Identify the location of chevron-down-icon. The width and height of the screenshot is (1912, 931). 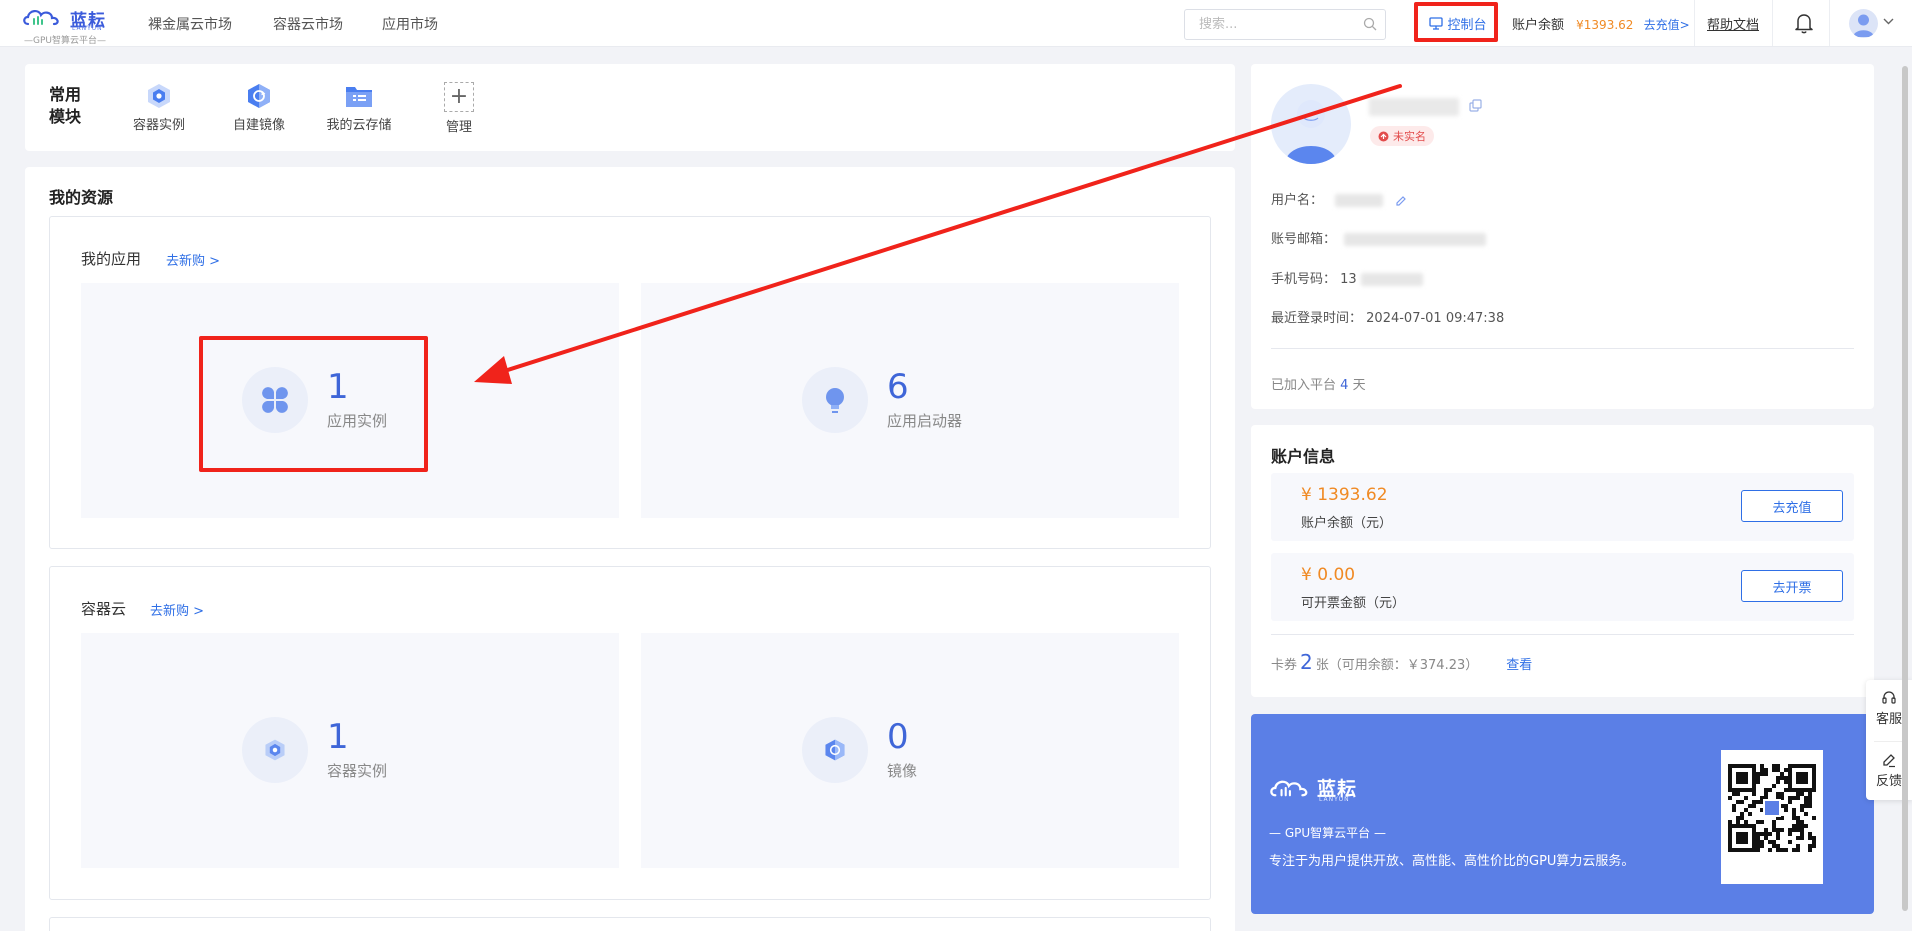
(1888, 21).